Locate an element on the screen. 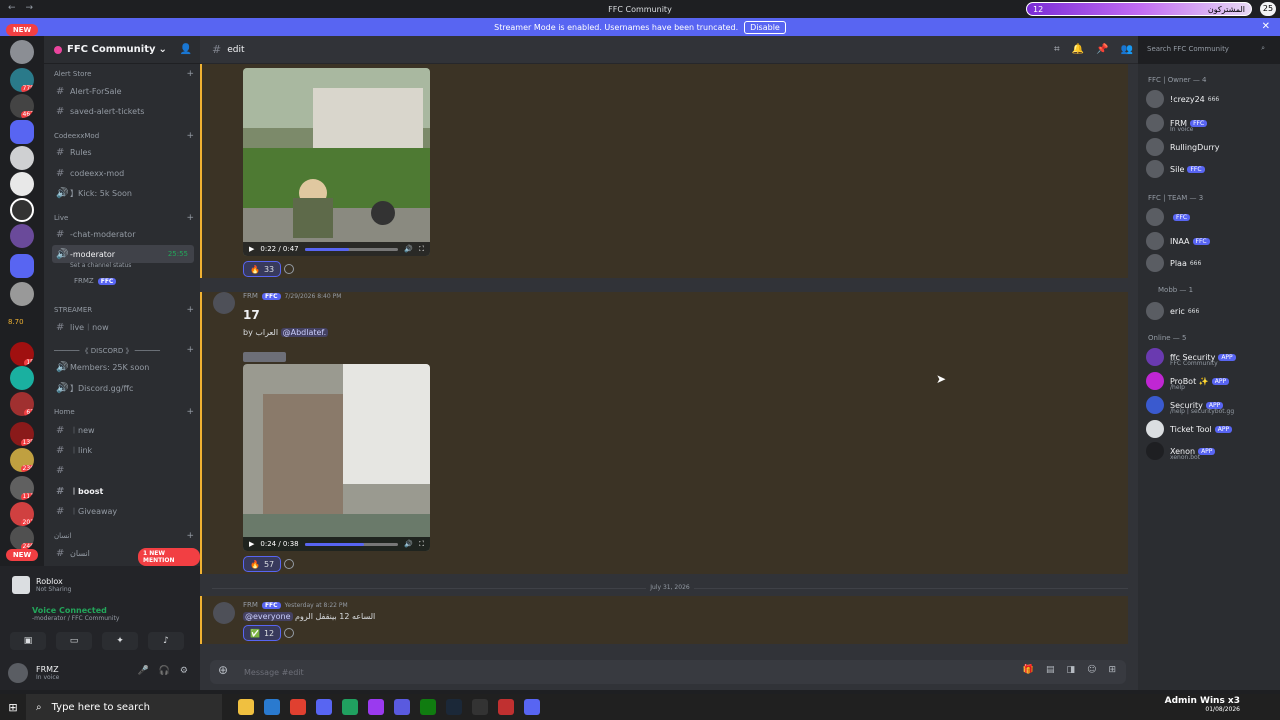  server-icon: 15 is located at coordinates (22, 354).